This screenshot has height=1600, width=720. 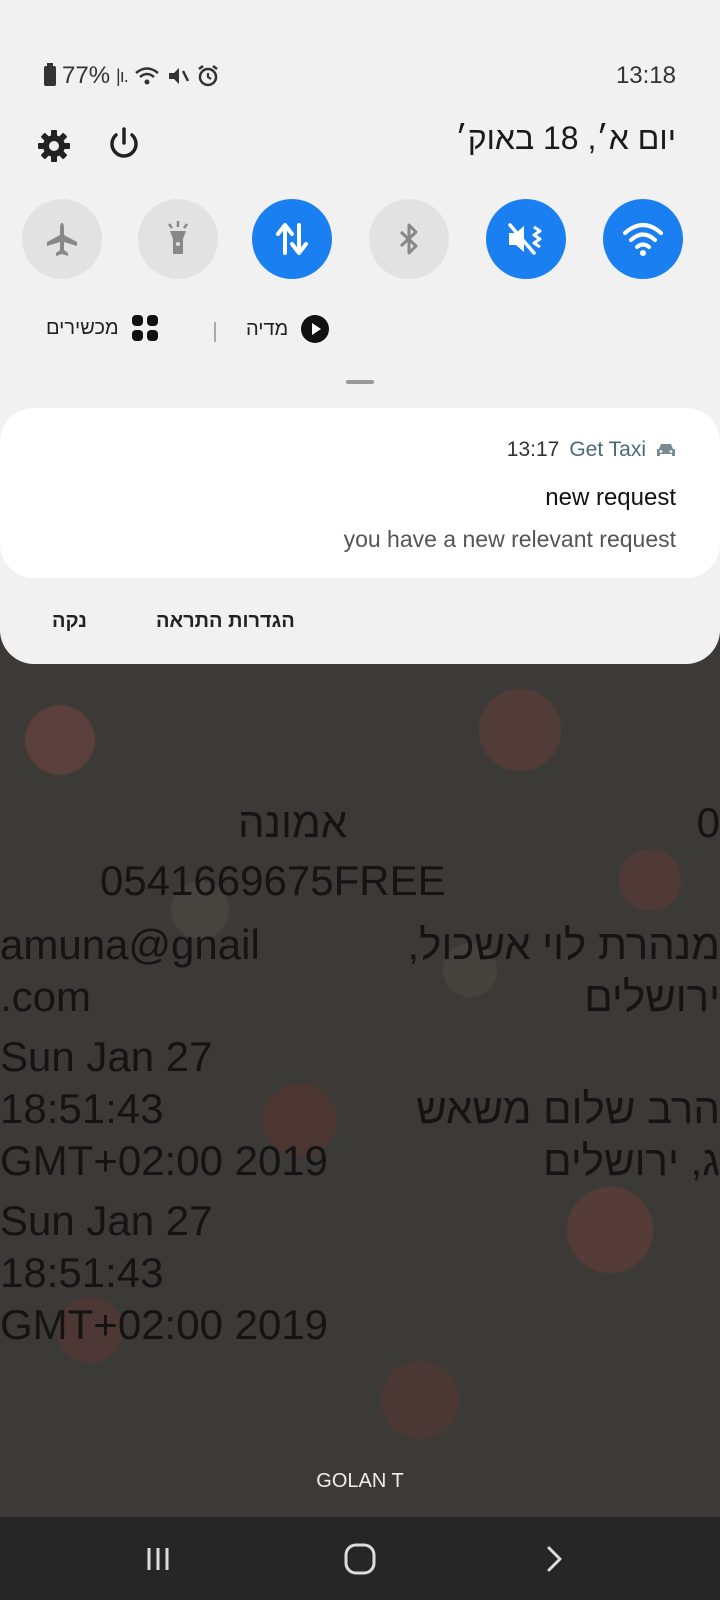 What do you see at coordinates (293, 822) in the screenshot?
I see `bg-name: אמונה` at bounding box center [293, 822].